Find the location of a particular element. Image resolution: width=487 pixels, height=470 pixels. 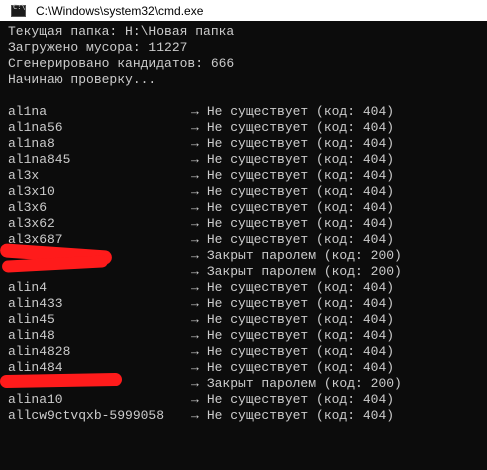

redaction-mark is located at coordinates (61, 380).